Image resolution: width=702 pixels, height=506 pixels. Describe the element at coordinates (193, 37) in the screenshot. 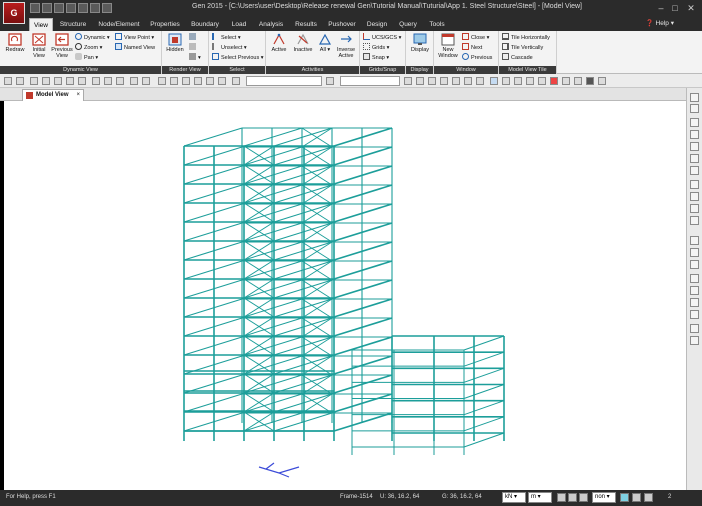

I see `render-option-1-icon` at that location.